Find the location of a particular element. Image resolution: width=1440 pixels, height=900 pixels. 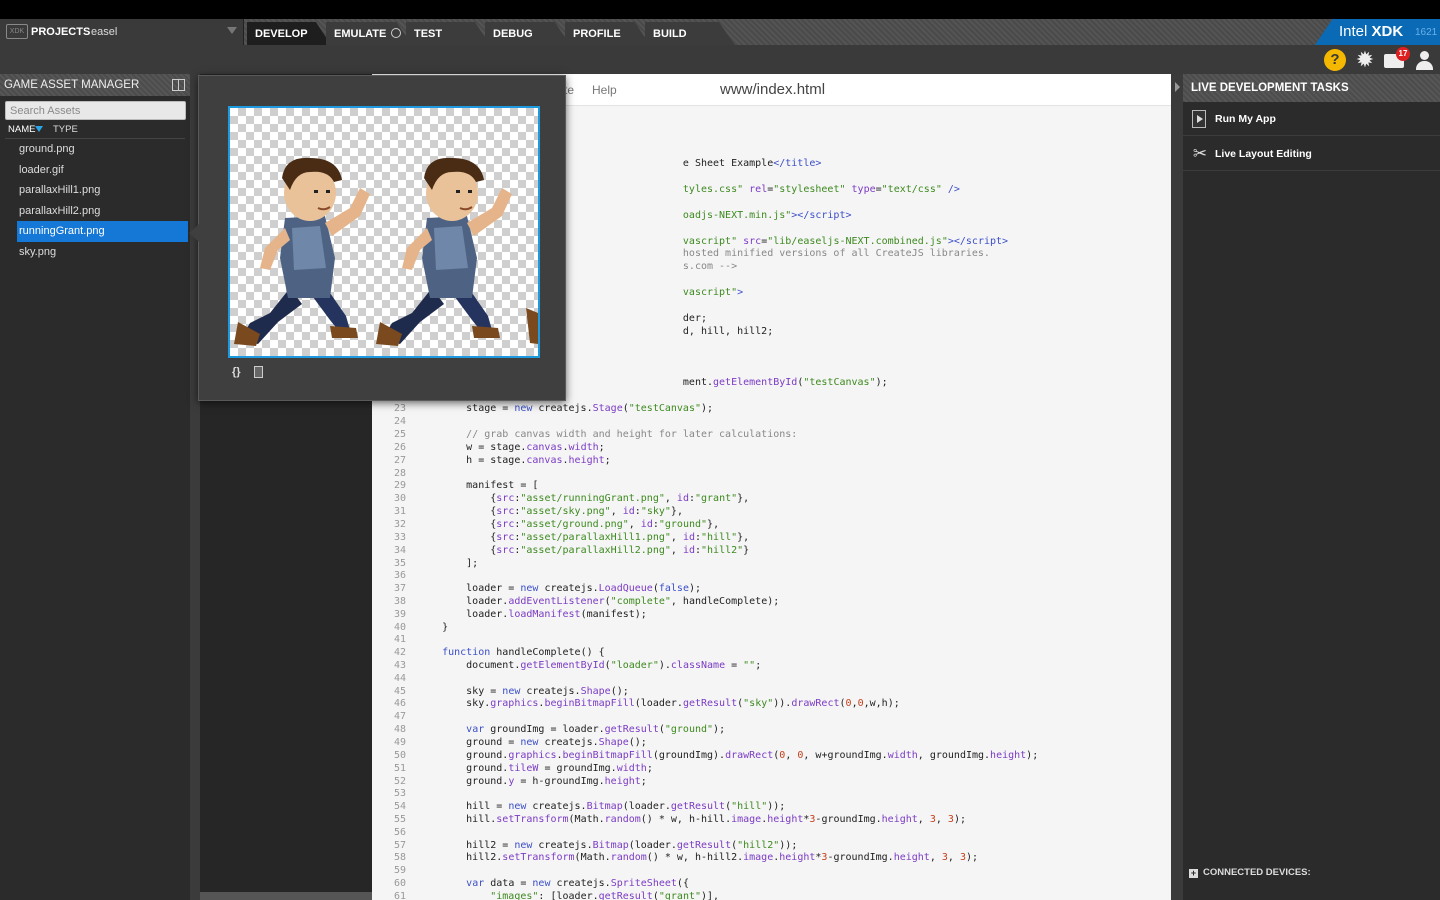

code-line: 51 ground.tileW = groundImg.width; is located at coordinates (523, 768).